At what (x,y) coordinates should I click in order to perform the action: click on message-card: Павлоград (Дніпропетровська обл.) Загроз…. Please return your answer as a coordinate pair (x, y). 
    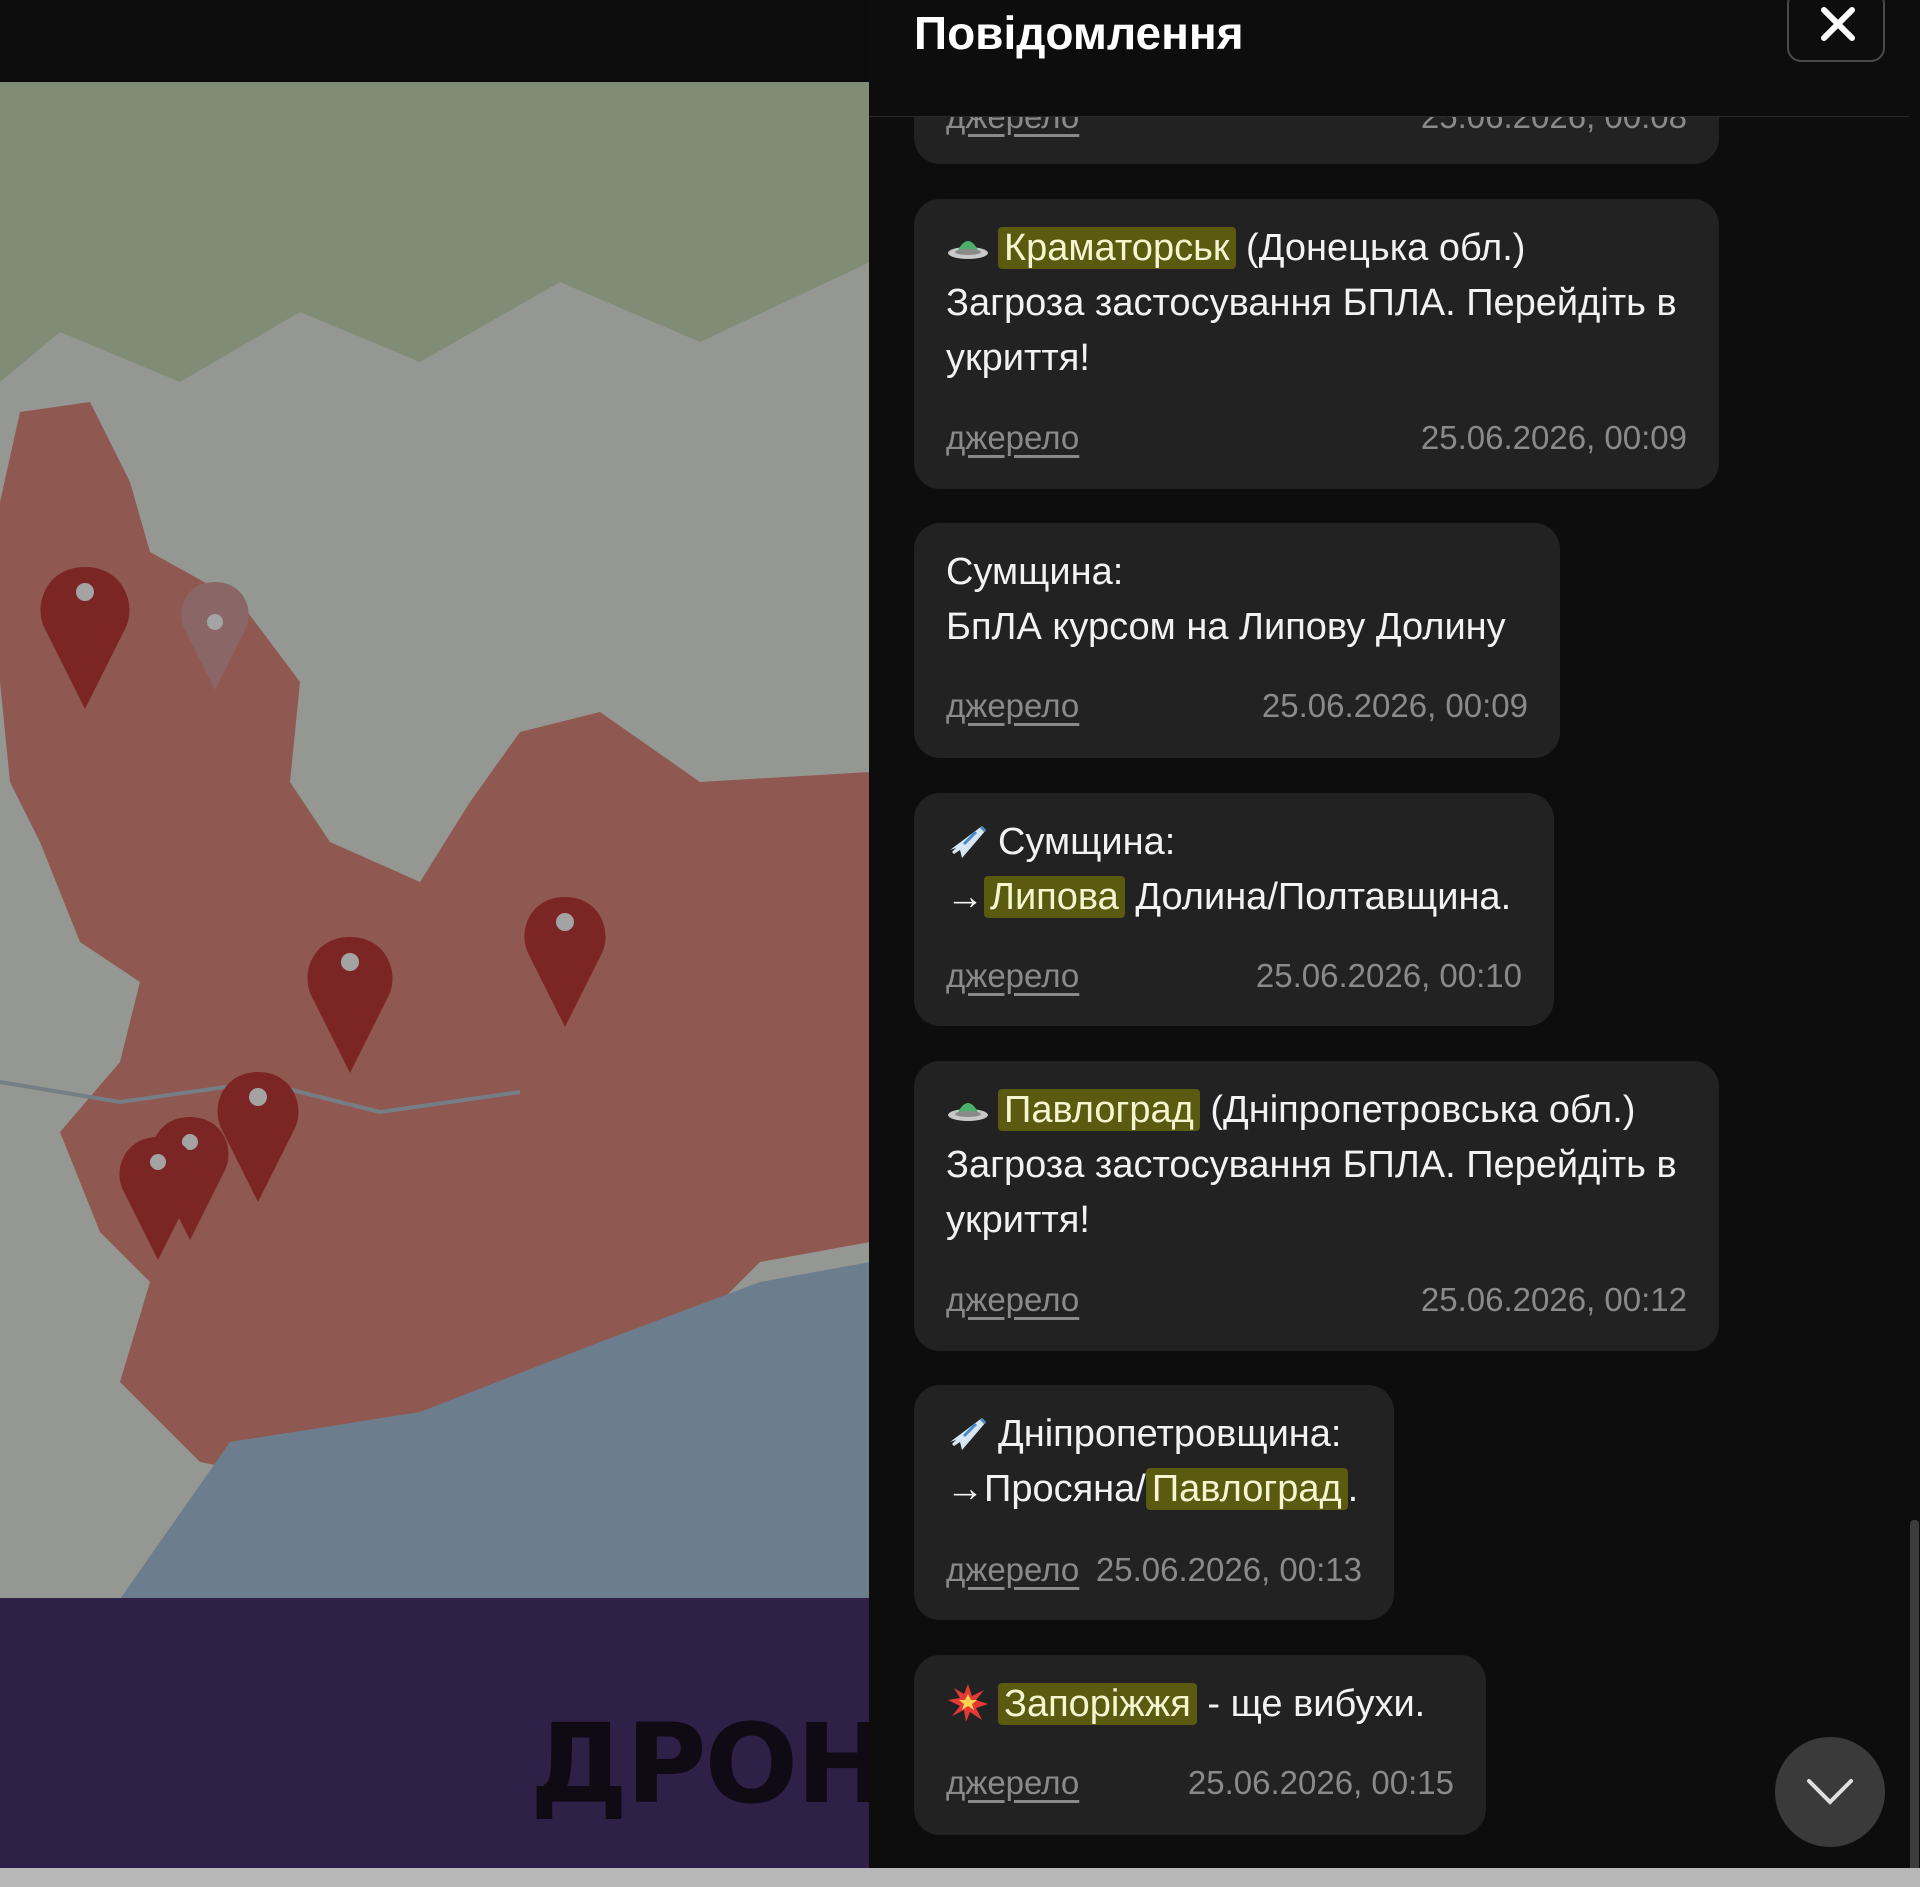
    Looking at the image, I should click on (1316, 1206).